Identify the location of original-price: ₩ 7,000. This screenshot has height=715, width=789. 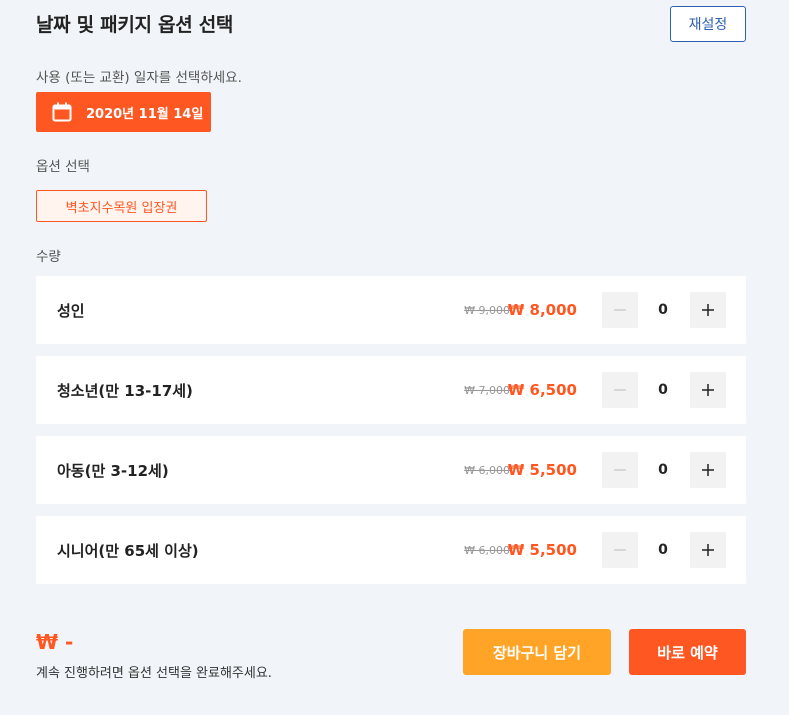
(487, 390).